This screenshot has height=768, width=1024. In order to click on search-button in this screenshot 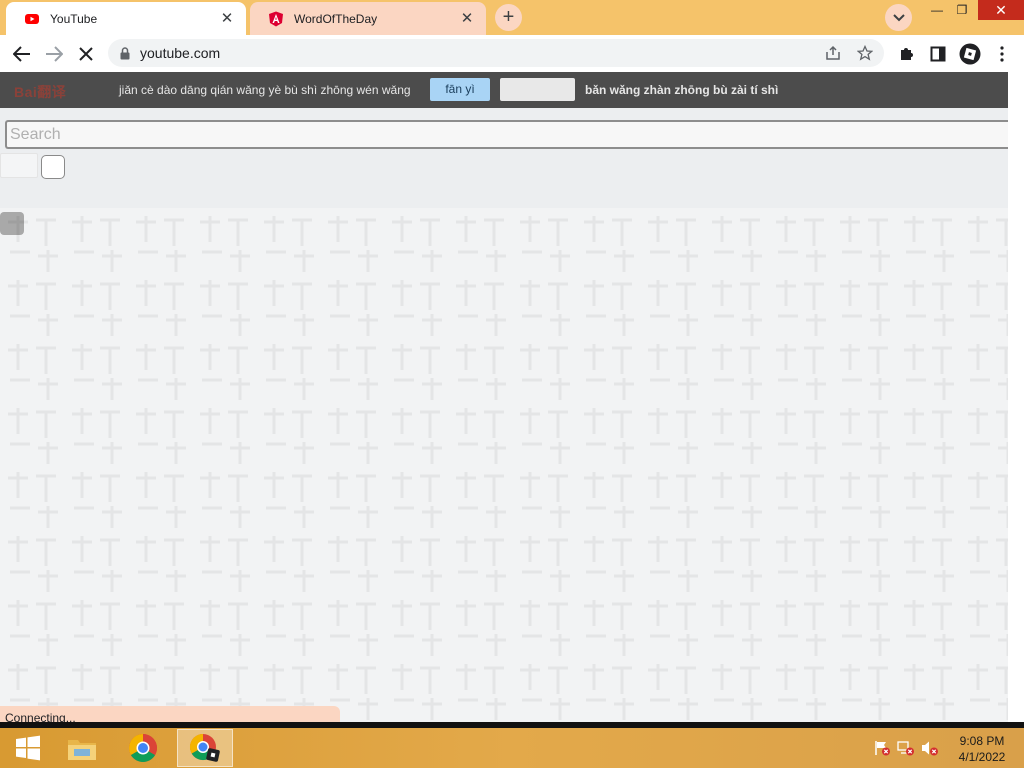, I will do `click(19, 165)`.